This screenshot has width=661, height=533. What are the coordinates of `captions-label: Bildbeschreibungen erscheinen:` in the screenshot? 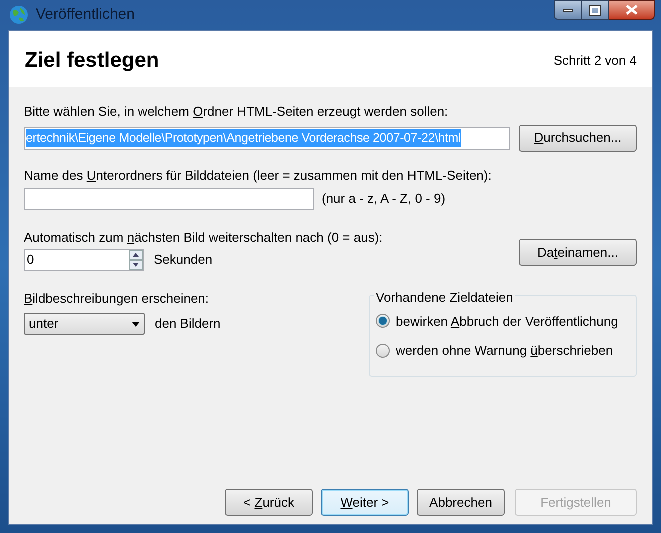 It's located at (117, 299).